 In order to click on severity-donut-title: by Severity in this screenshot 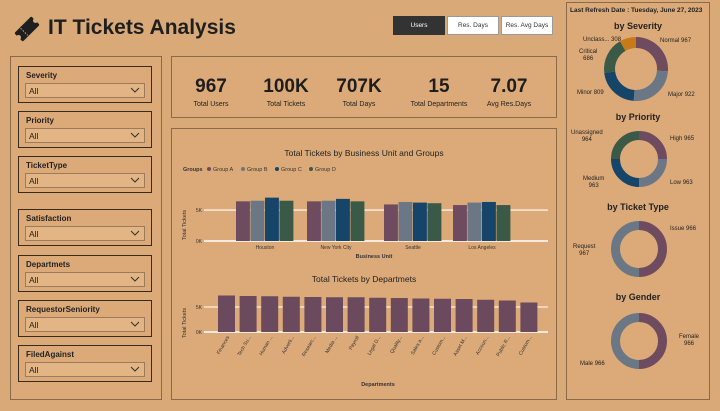, I will do `click(638, 26)`.